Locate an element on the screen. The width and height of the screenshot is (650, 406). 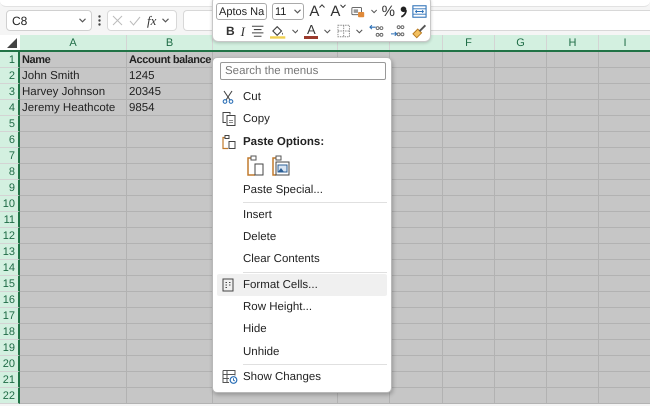
table-cell: 1245 is located at coordinates (170, 76).